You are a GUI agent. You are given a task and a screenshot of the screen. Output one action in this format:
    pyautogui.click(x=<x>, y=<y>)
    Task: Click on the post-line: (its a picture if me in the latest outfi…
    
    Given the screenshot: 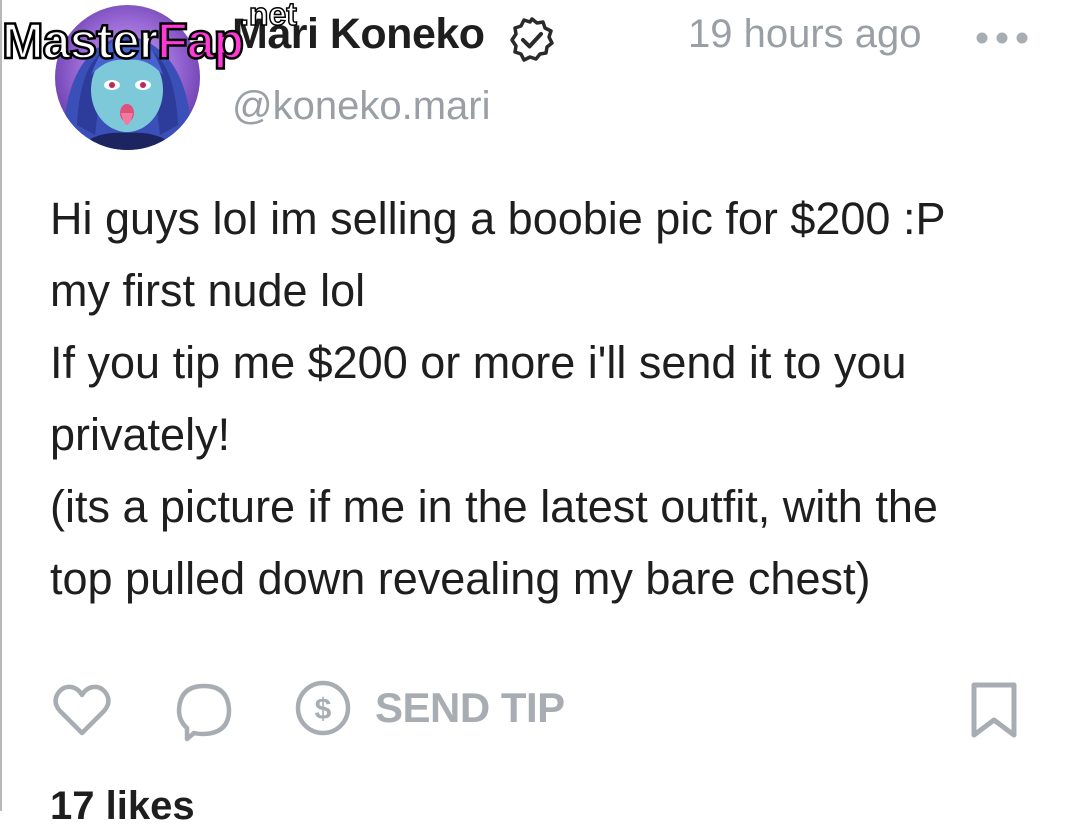 What is the action you would take?
    pyautogui.click(x=494, y=506)
    